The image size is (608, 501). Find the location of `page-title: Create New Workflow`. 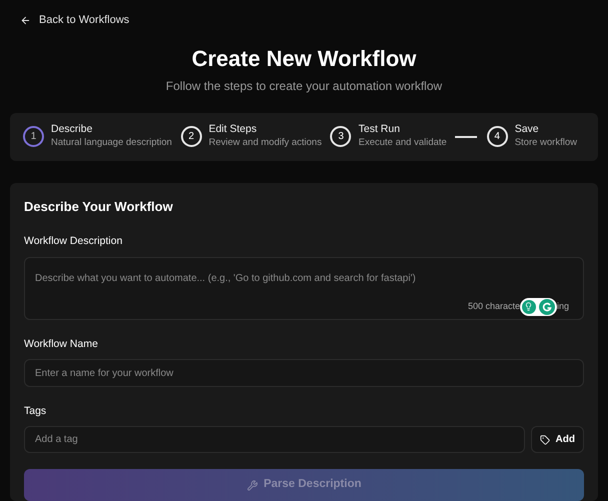

page-title: Create New Workflow is located at coordinates (304, 58).